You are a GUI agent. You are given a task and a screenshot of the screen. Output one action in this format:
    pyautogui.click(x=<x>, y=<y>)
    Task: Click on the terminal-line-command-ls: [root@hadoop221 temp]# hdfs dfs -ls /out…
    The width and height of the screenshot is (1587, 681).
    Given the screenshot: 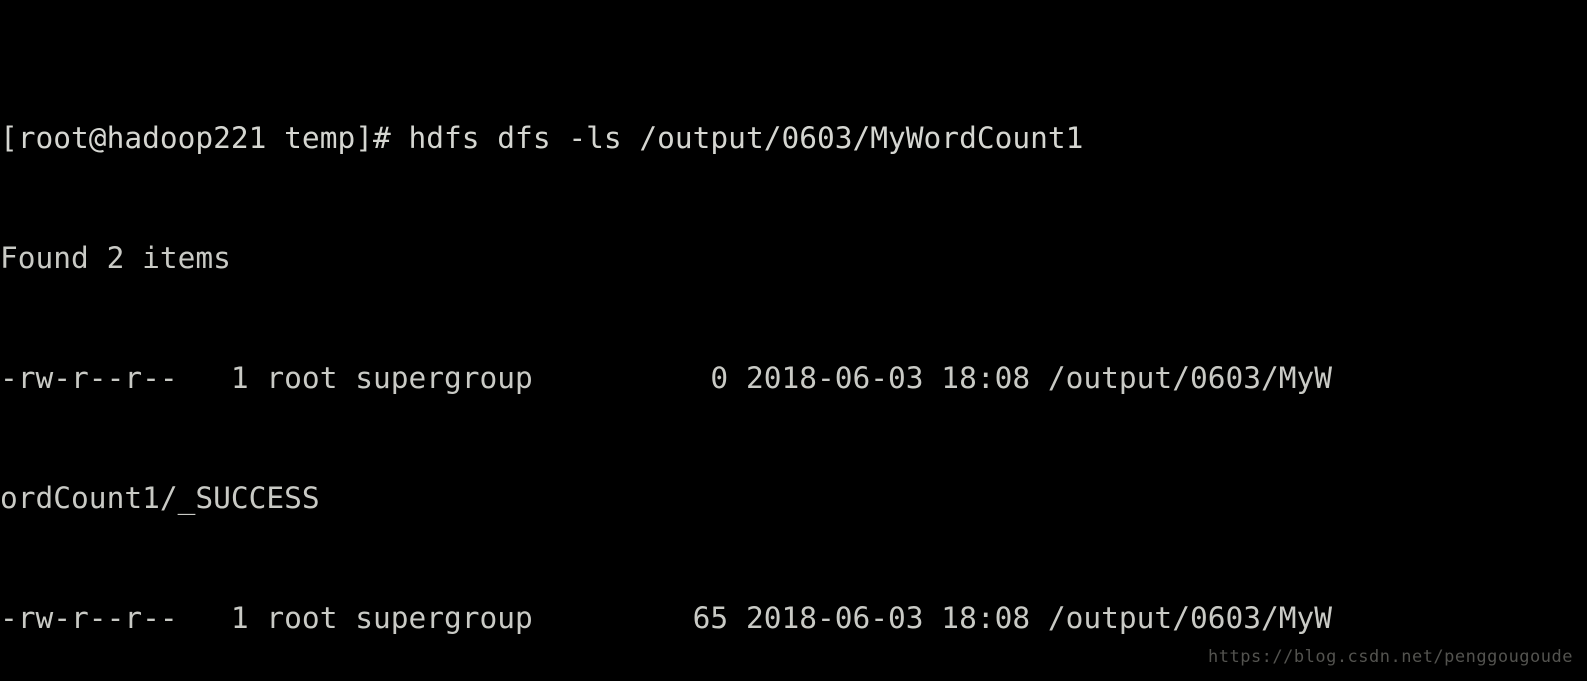 What is the action you would take?
    pyautogui.click(x=542, y=138)
    